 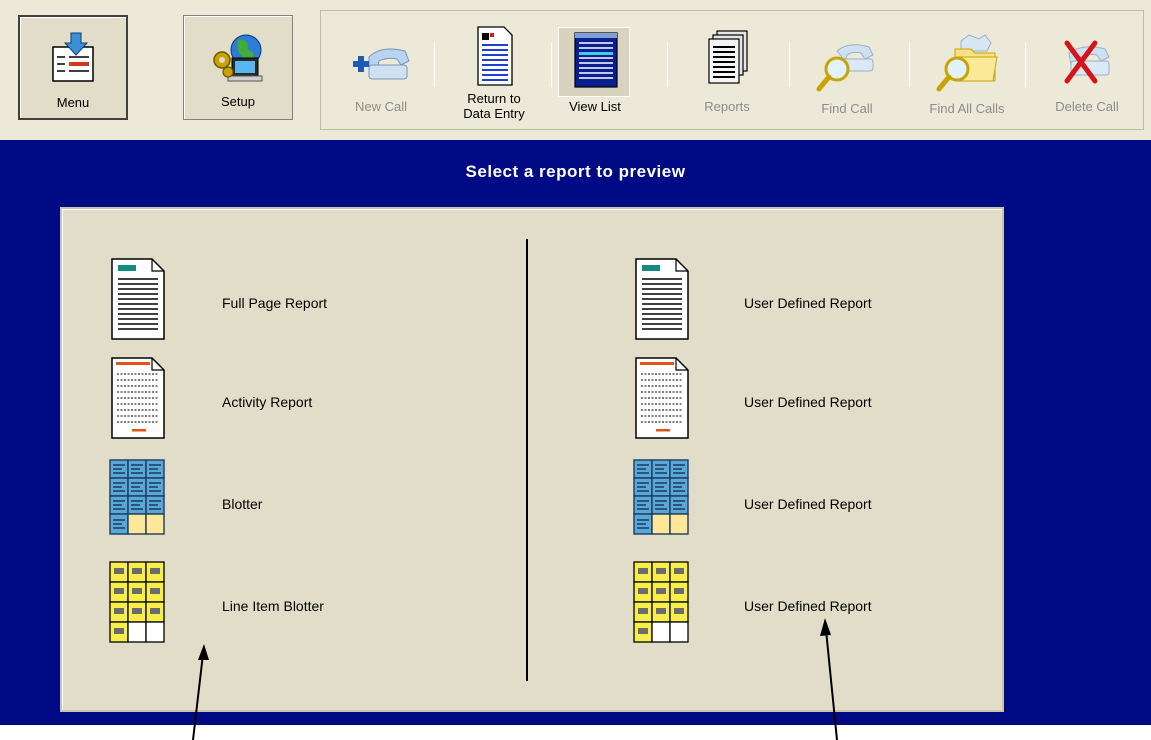 I want to click on setup-icon, so click(x=238, y=58).